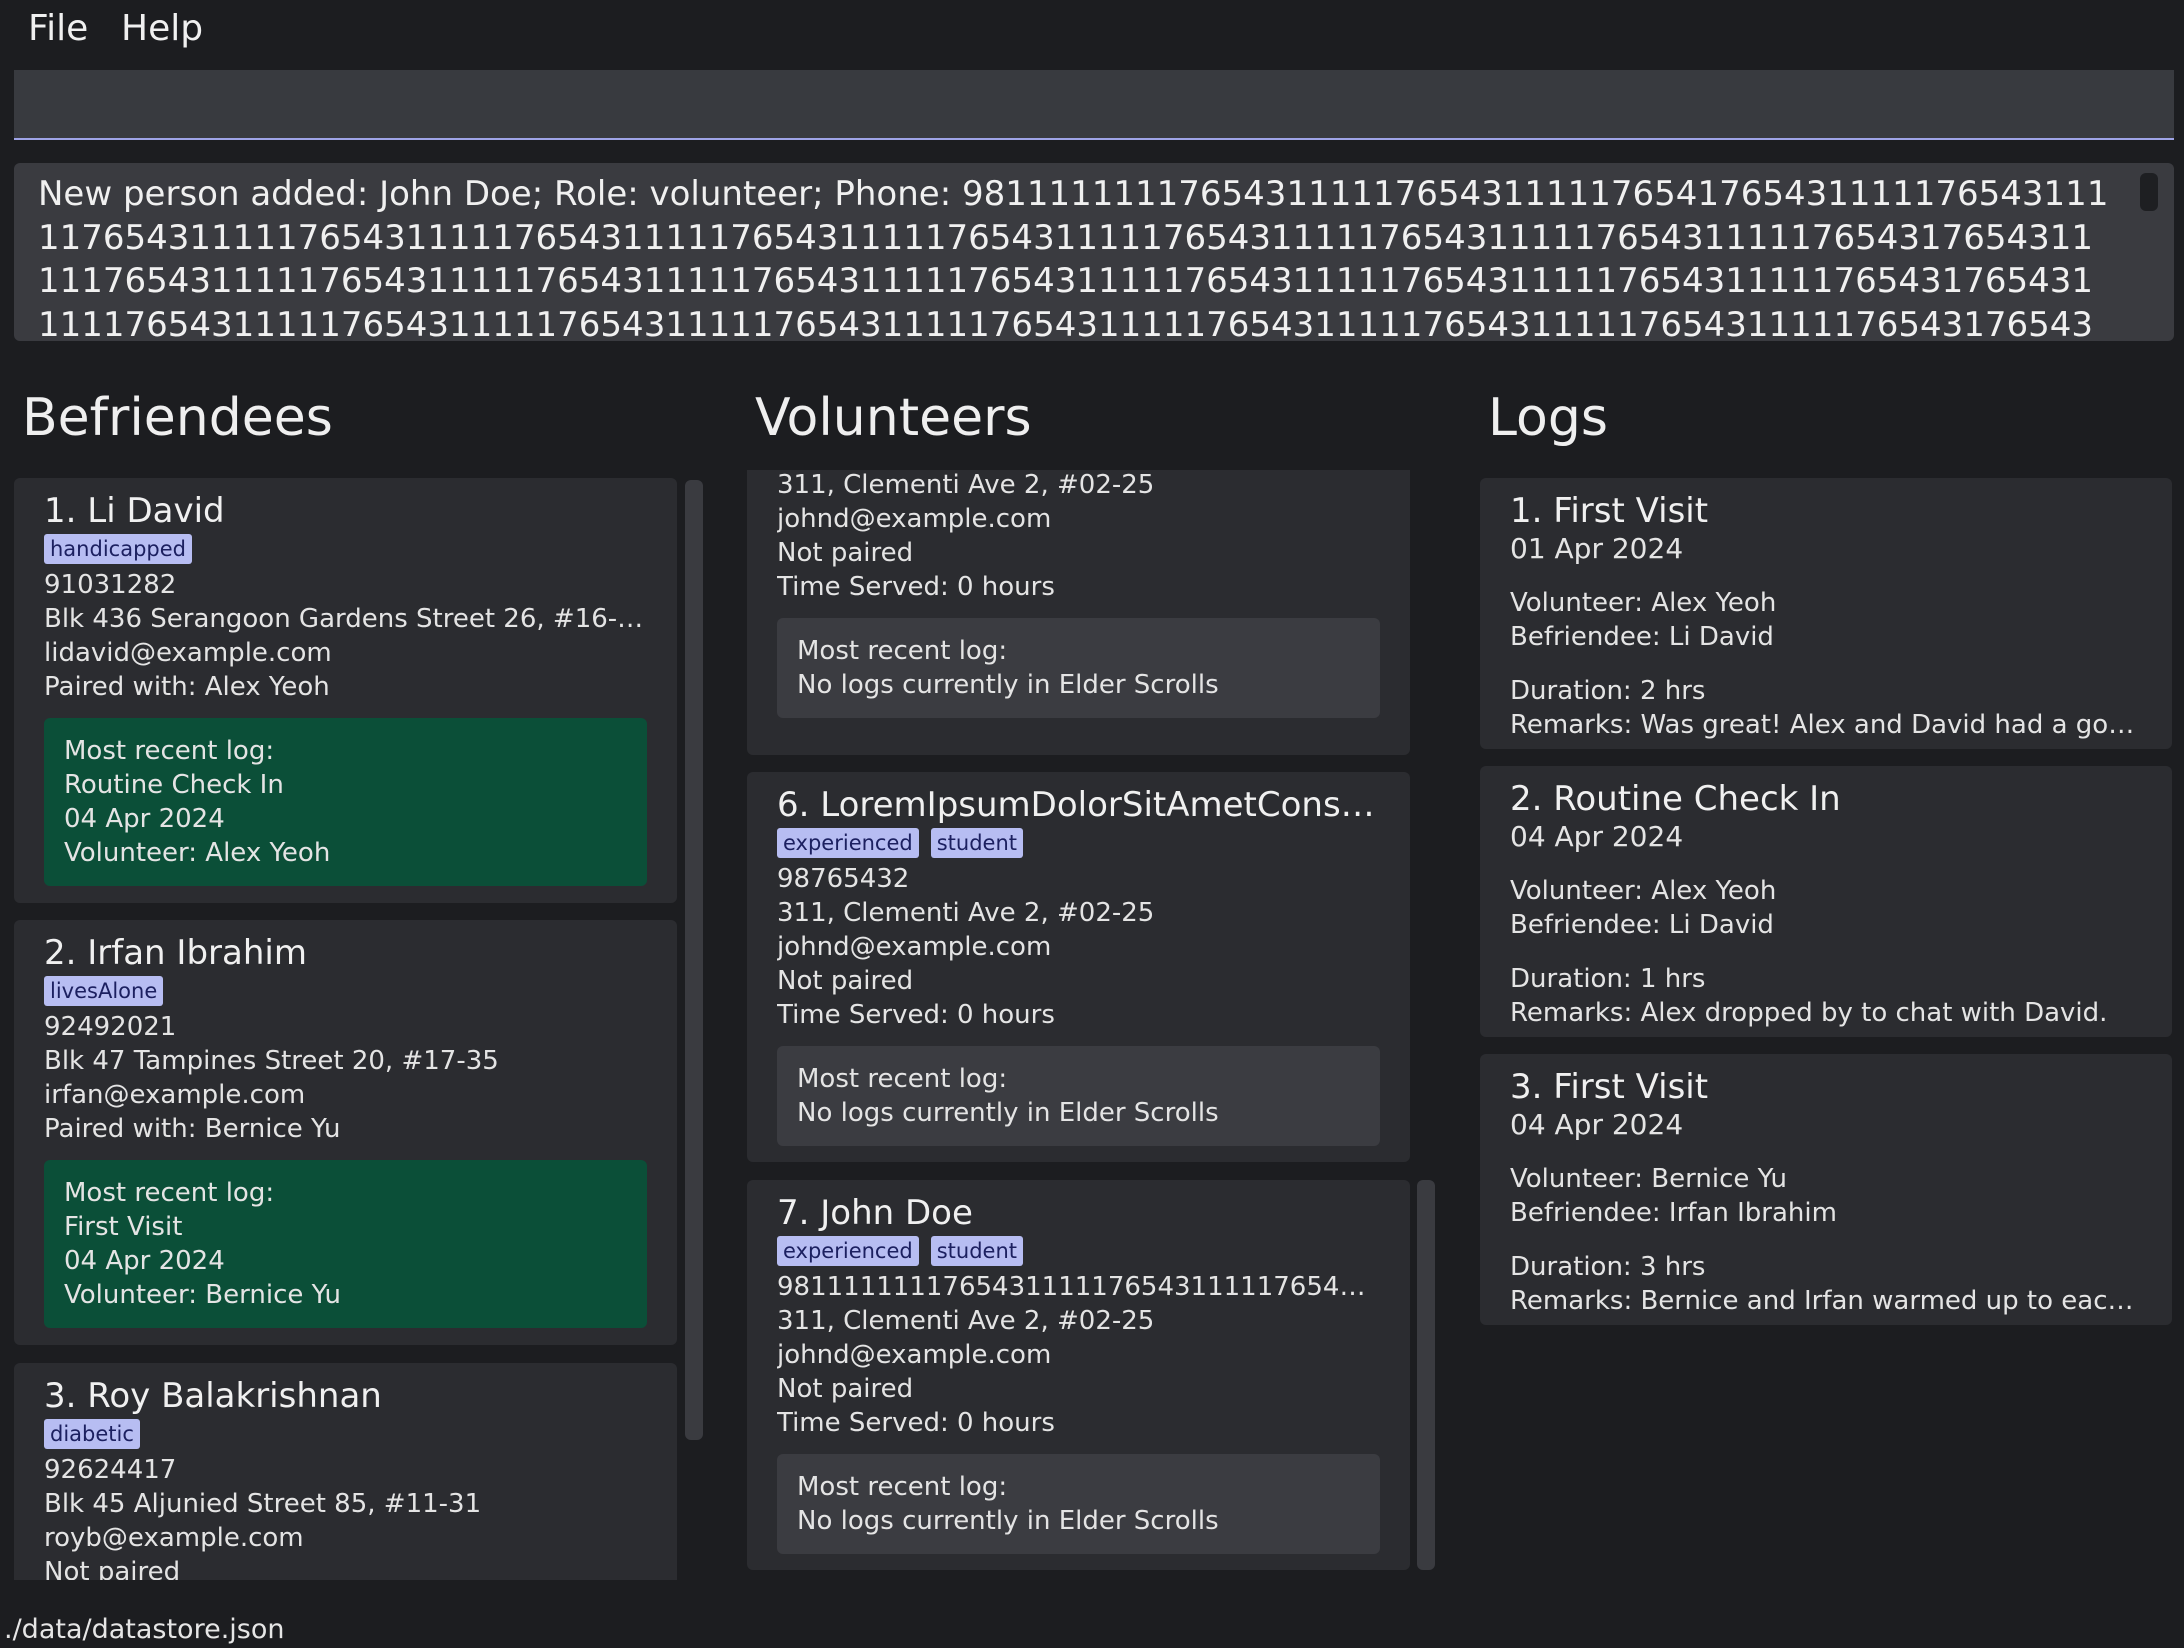  Describe the element at coordinates (875, 1213) in the screenshot. I see `volunteer-name: 7. John Doe` at that location.